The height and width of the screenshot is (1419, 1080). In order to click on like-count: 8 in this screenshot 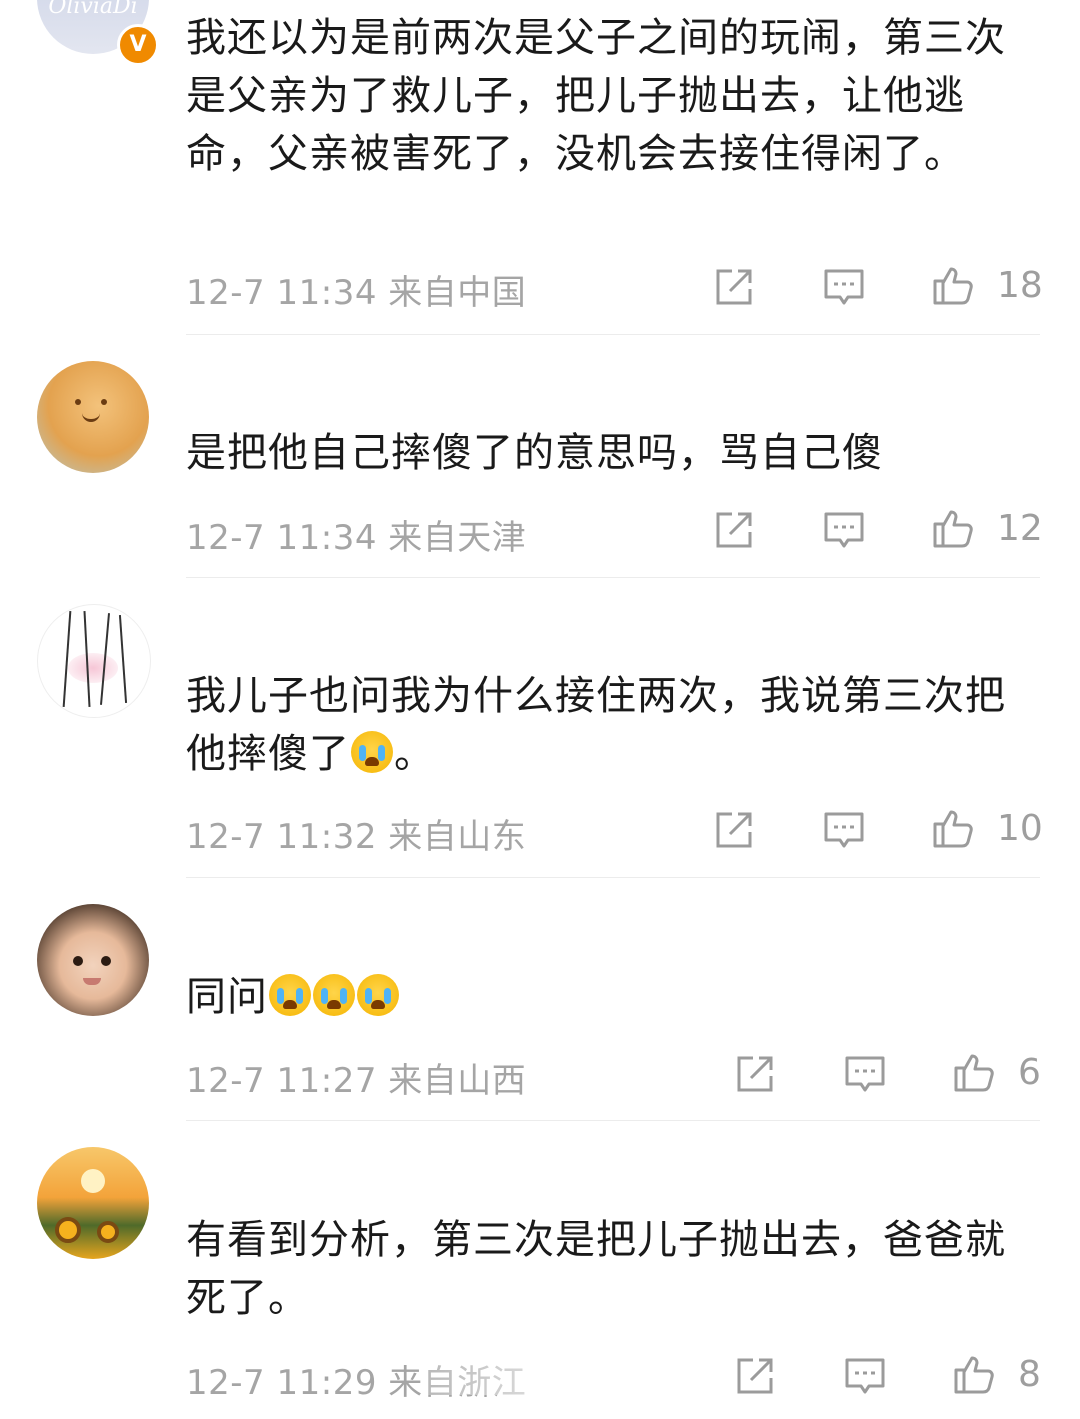, I will do `click(1029, 1374)`.